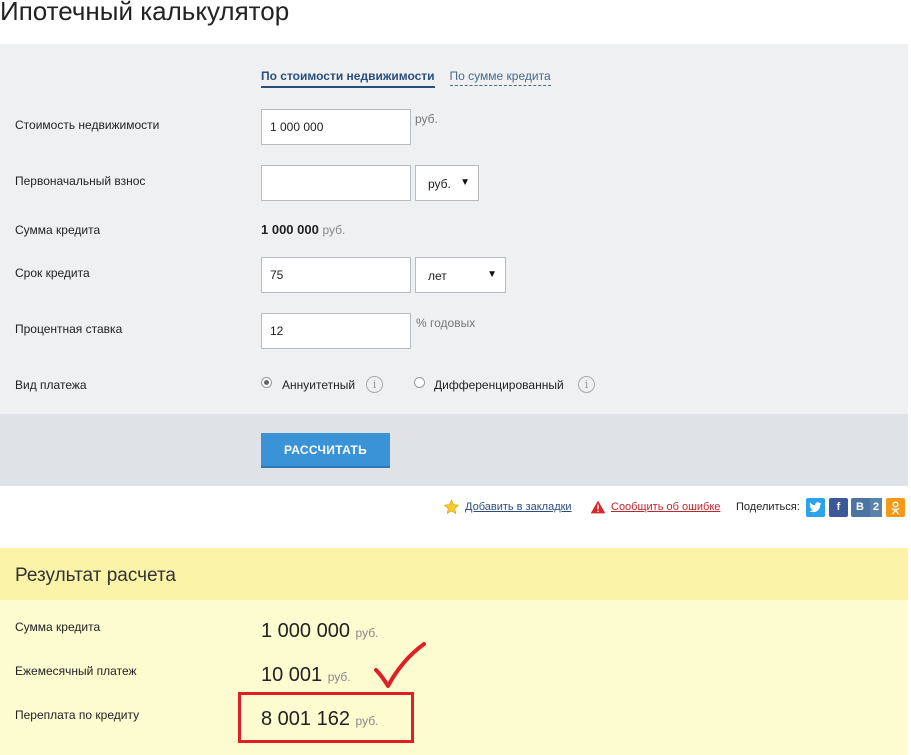 The image size is (911, 755). Describe the element at coordinates (334, 230) in the screenshot. I see `loan-sum-unit: руб.` at that location.